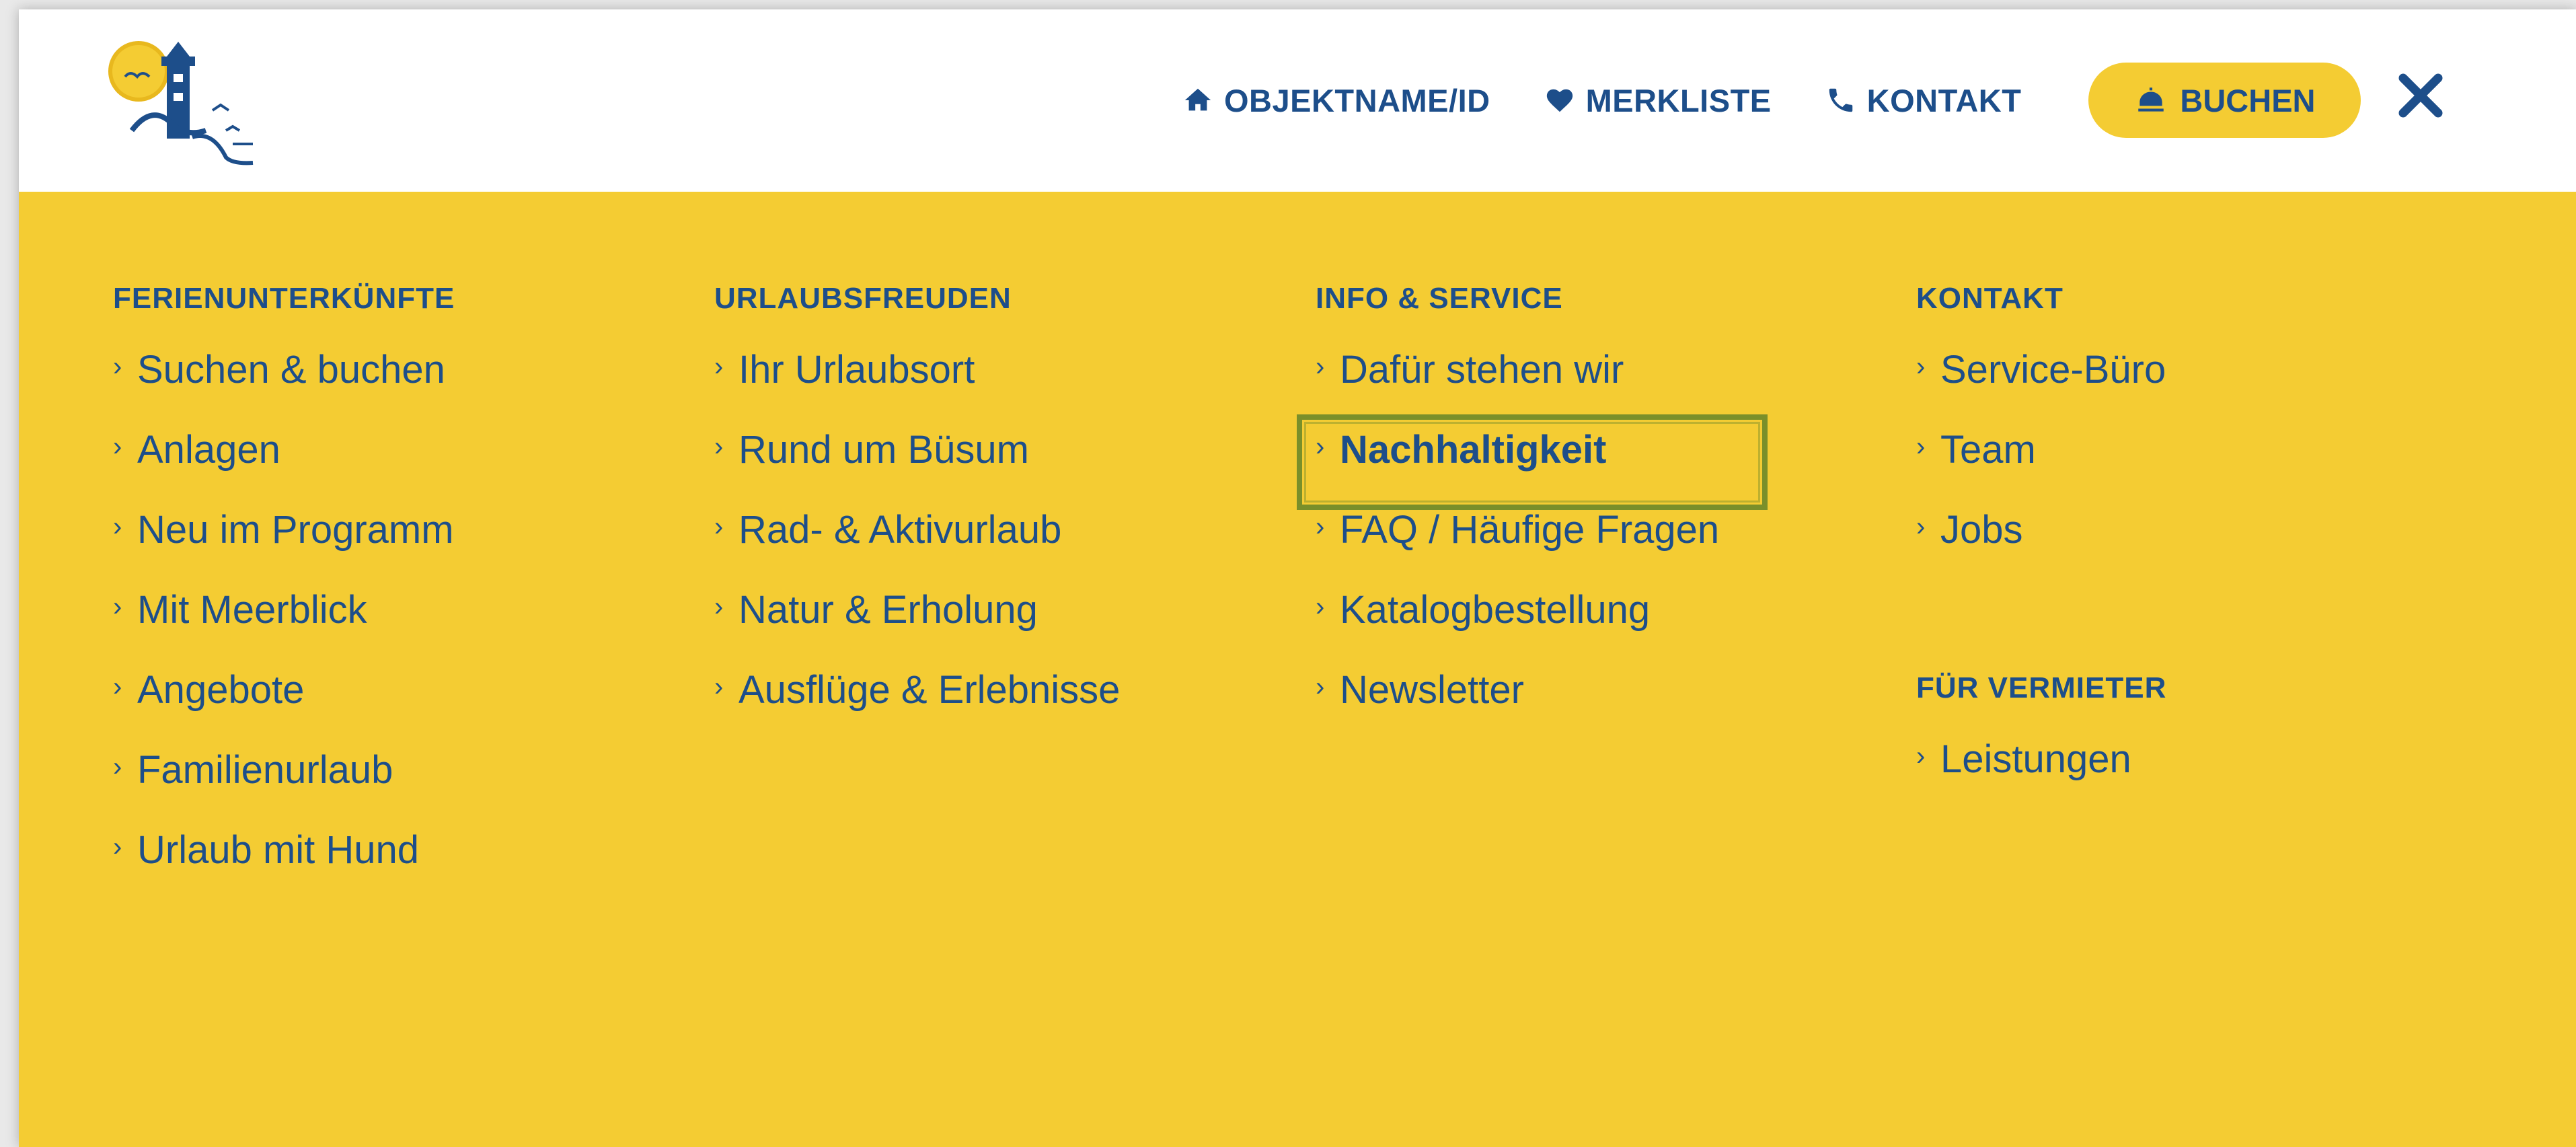  Describe the element at coordinates (389, 388) in the screenshot. I see `menu-item: › Suchen & buchen` at that location.